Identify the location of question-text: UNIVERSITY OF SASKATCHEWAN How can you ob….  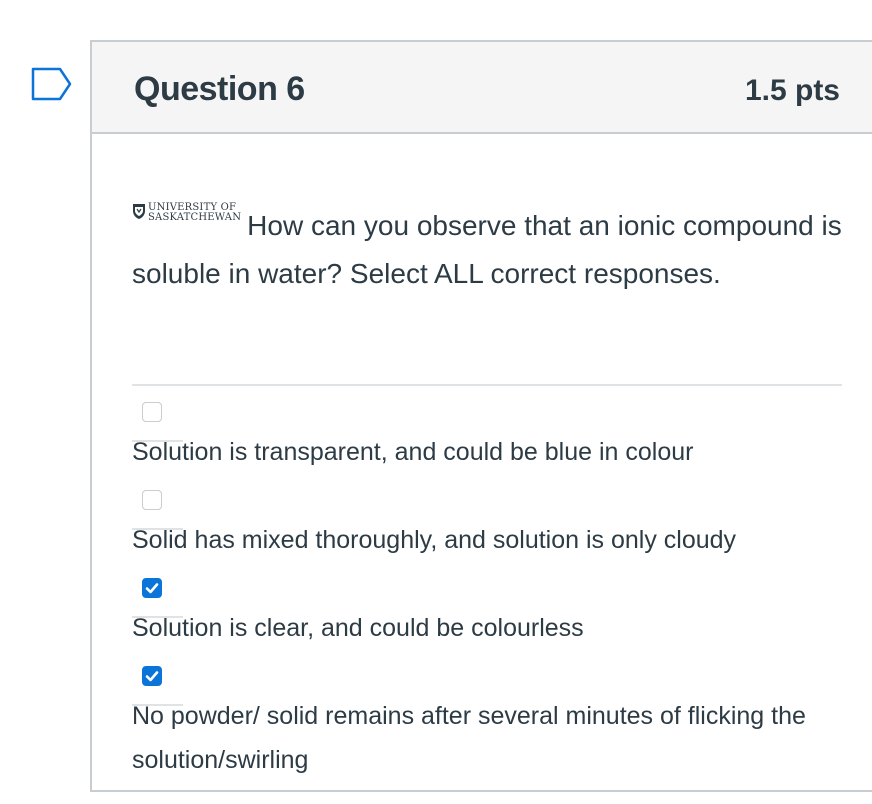
(487, 249).